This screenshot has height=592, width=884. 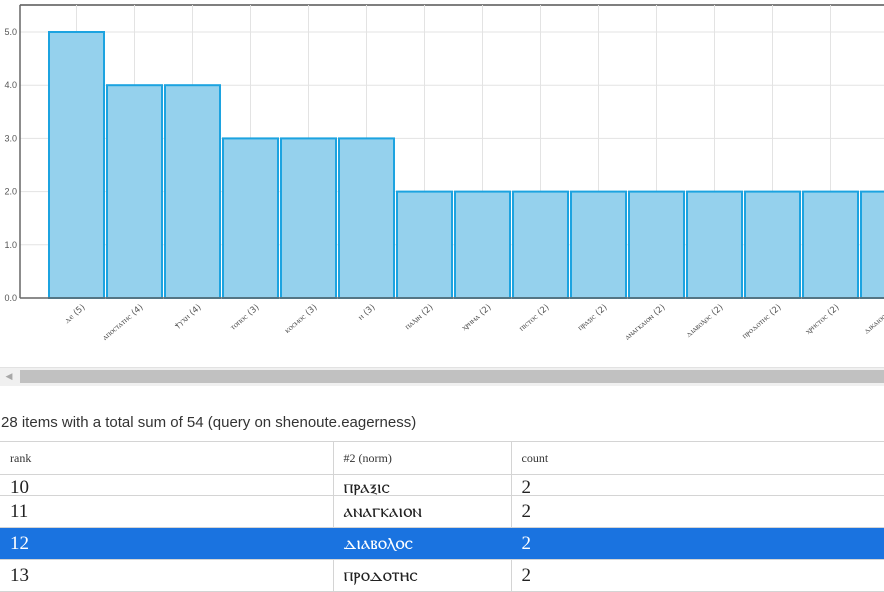 What do you see at coordinates (167, 543) in the screenshot?
I see `cell-rank: 12` at bounding box center [167, 543].